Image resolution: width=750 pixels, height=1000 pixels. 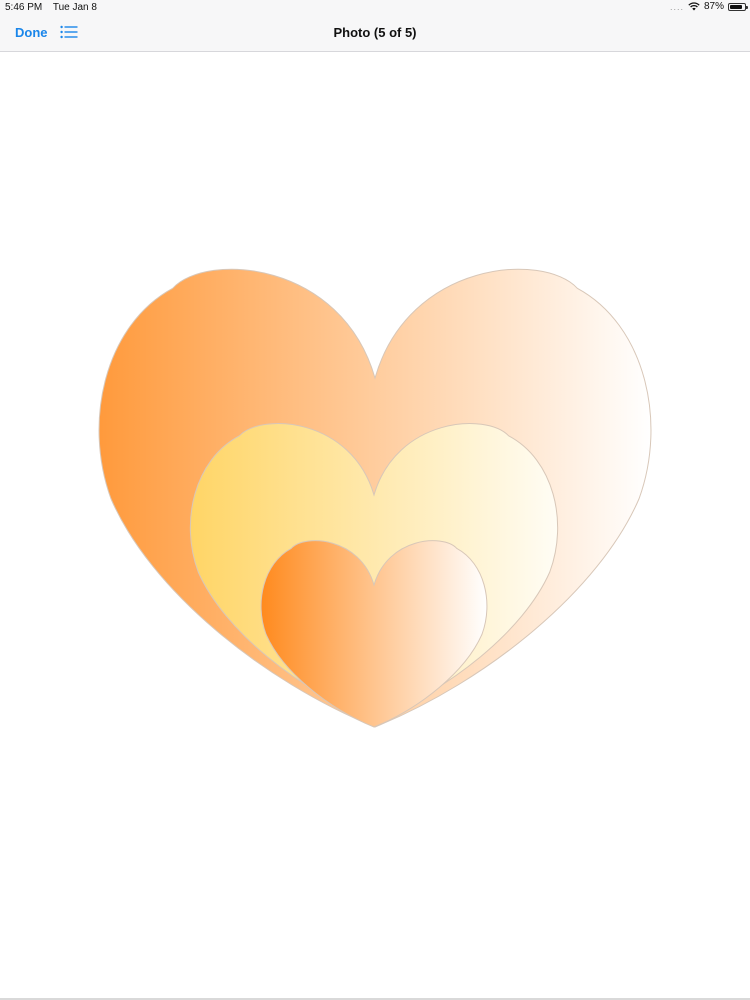 What do you see at coordinates (74, 7) in the screenshot?
I see `status-date: Tue Jan 8` at bounding box center [74, 7].